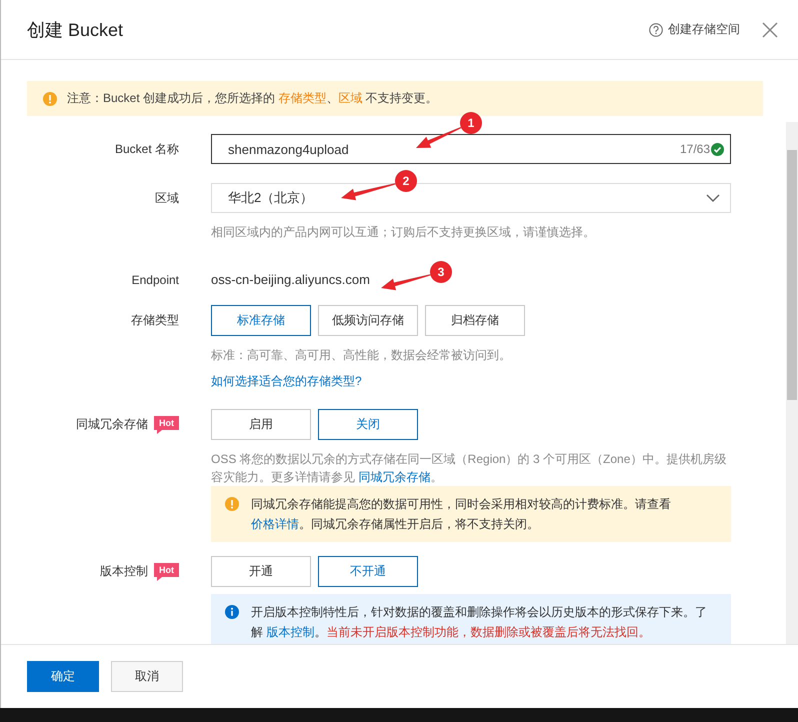 The width and height of the screenshot is (798, 722). Describe the element at coordinates (286, 381) in the screenshot. I see `help-link: 如何选择适合您的存储类型?` at that location.